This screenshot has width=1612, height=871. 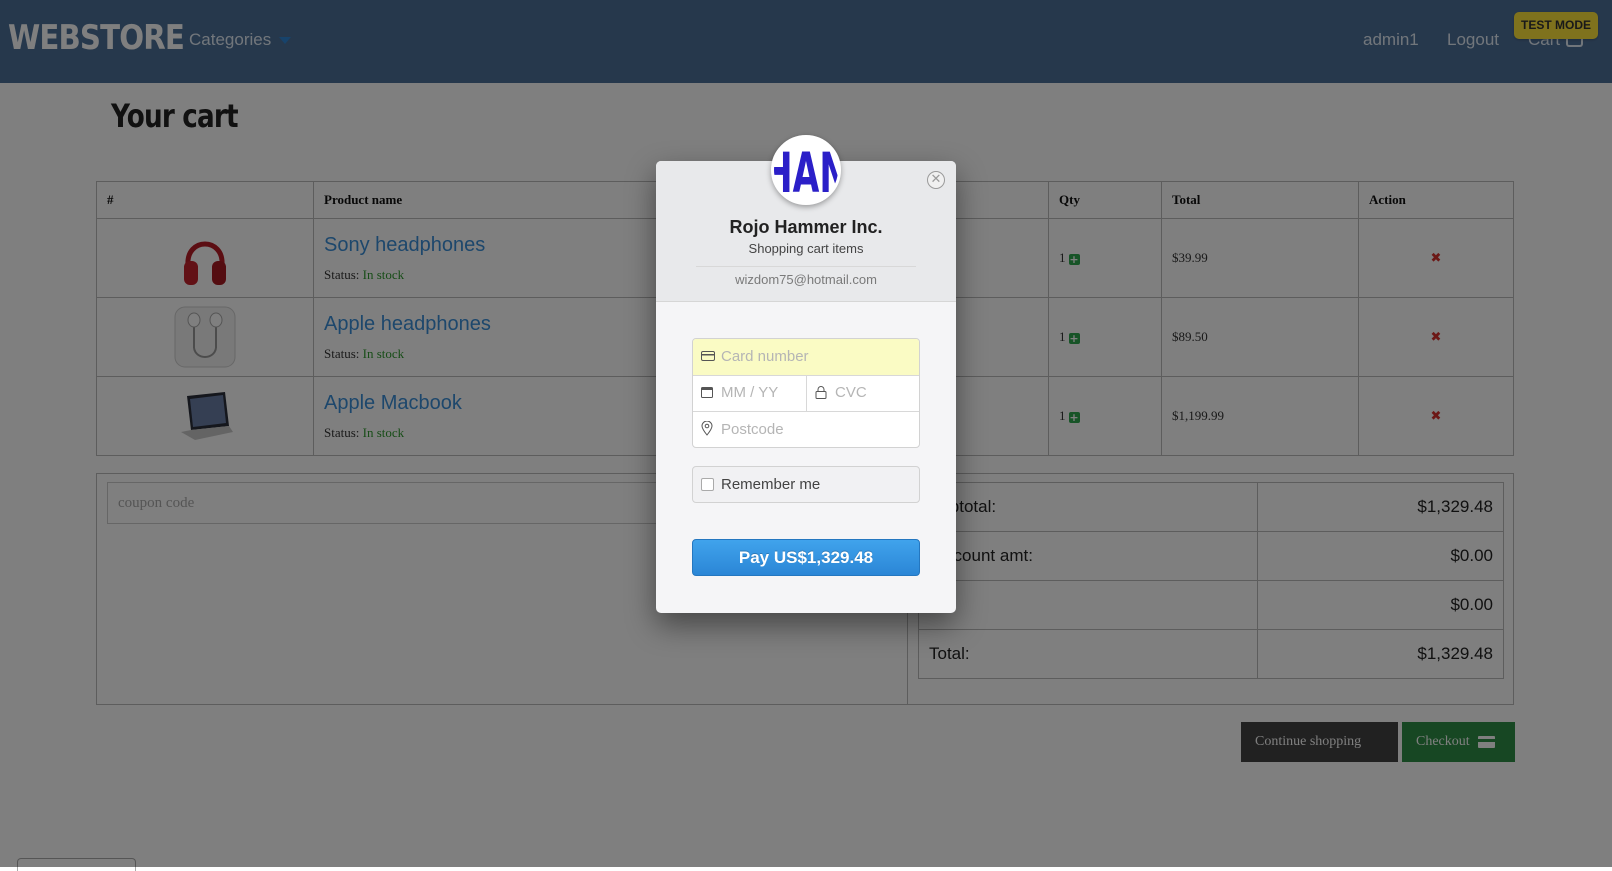 I want to click on card-fields, so click(x=806, y=393).